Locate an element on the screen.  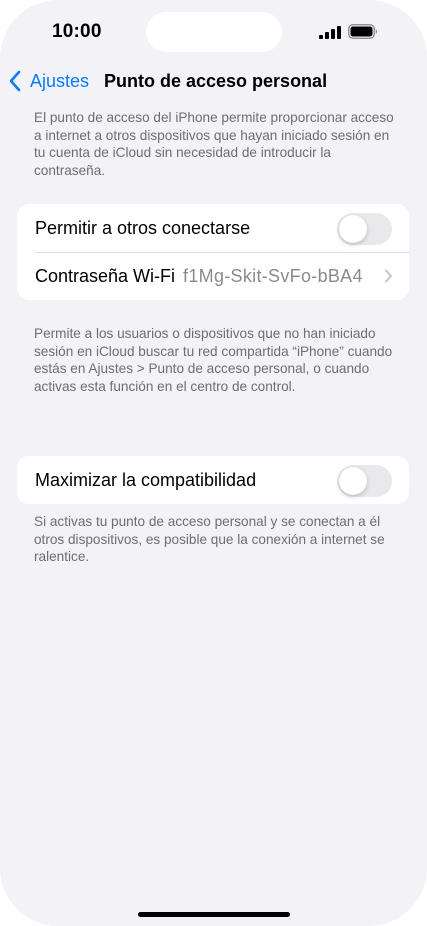
wifi-password-label: Contraseña Wi-Fi is located at coordinates (105, 275).